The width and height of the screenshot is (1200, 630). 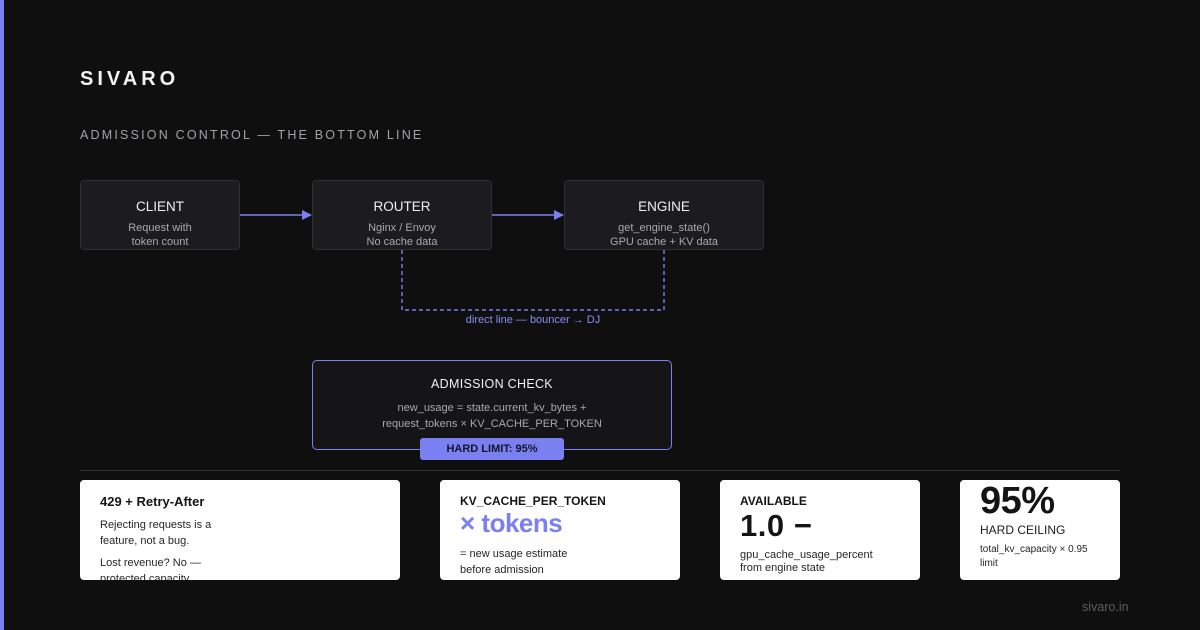 What do you see at coordinates (776, 525) in the screenshot?
I see `card-available-big: 1.0 −` at bounding box center [776, 525].